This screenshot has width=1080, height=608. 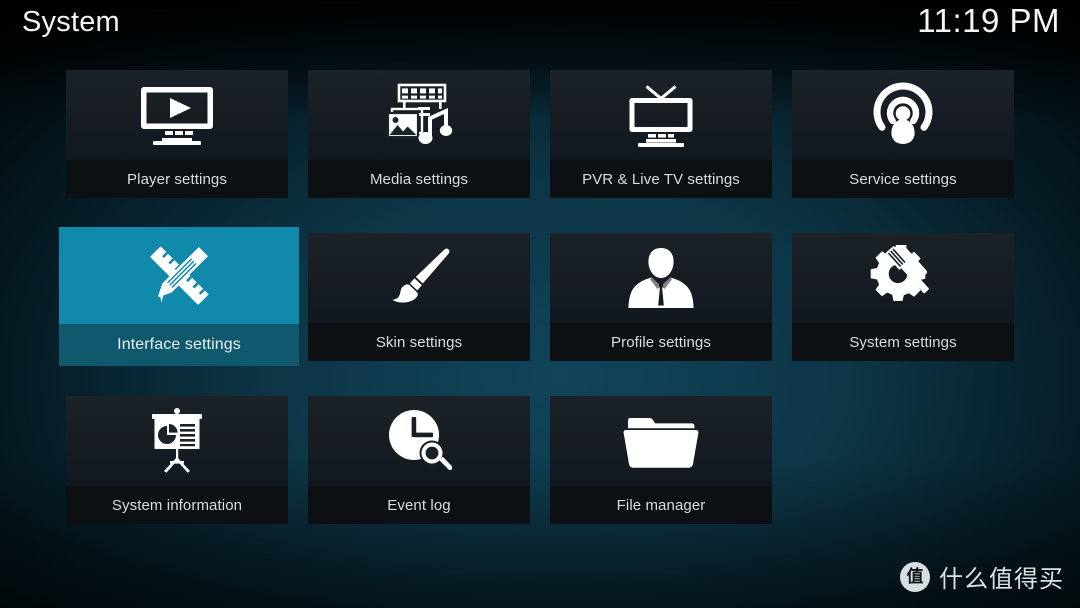 What do you see at coordinates (177, 115) in the screenshot?
I see `tv-play-icon` at bounding box center [177, 115].